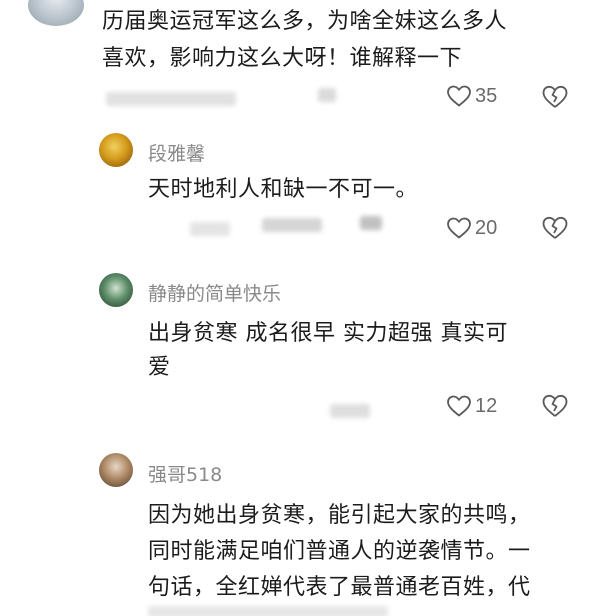  What do you see at coordinates (486, 227) in the screenshot?
I see `like-count: 20` at bounding box center [486, 227].